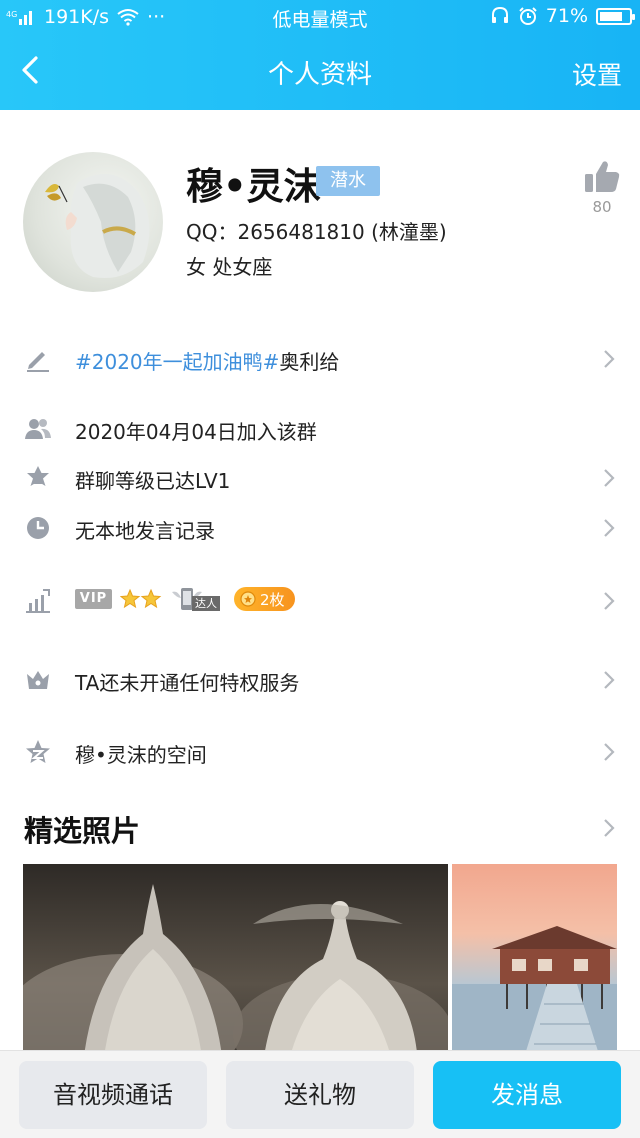  I want to click on join-date-text: 2020年04月04日加入该群, so click(196, 432).